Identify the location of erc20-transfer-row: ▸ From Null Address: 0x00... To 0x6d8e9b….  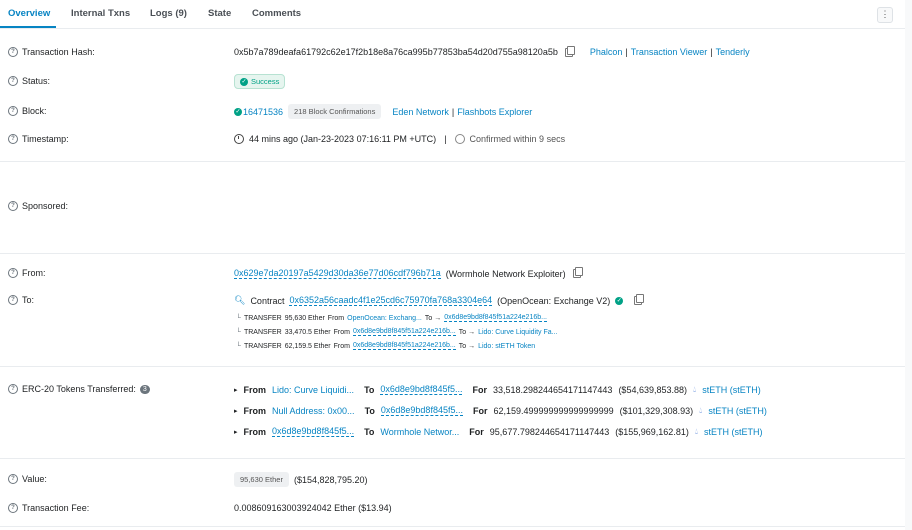
(500, 410).